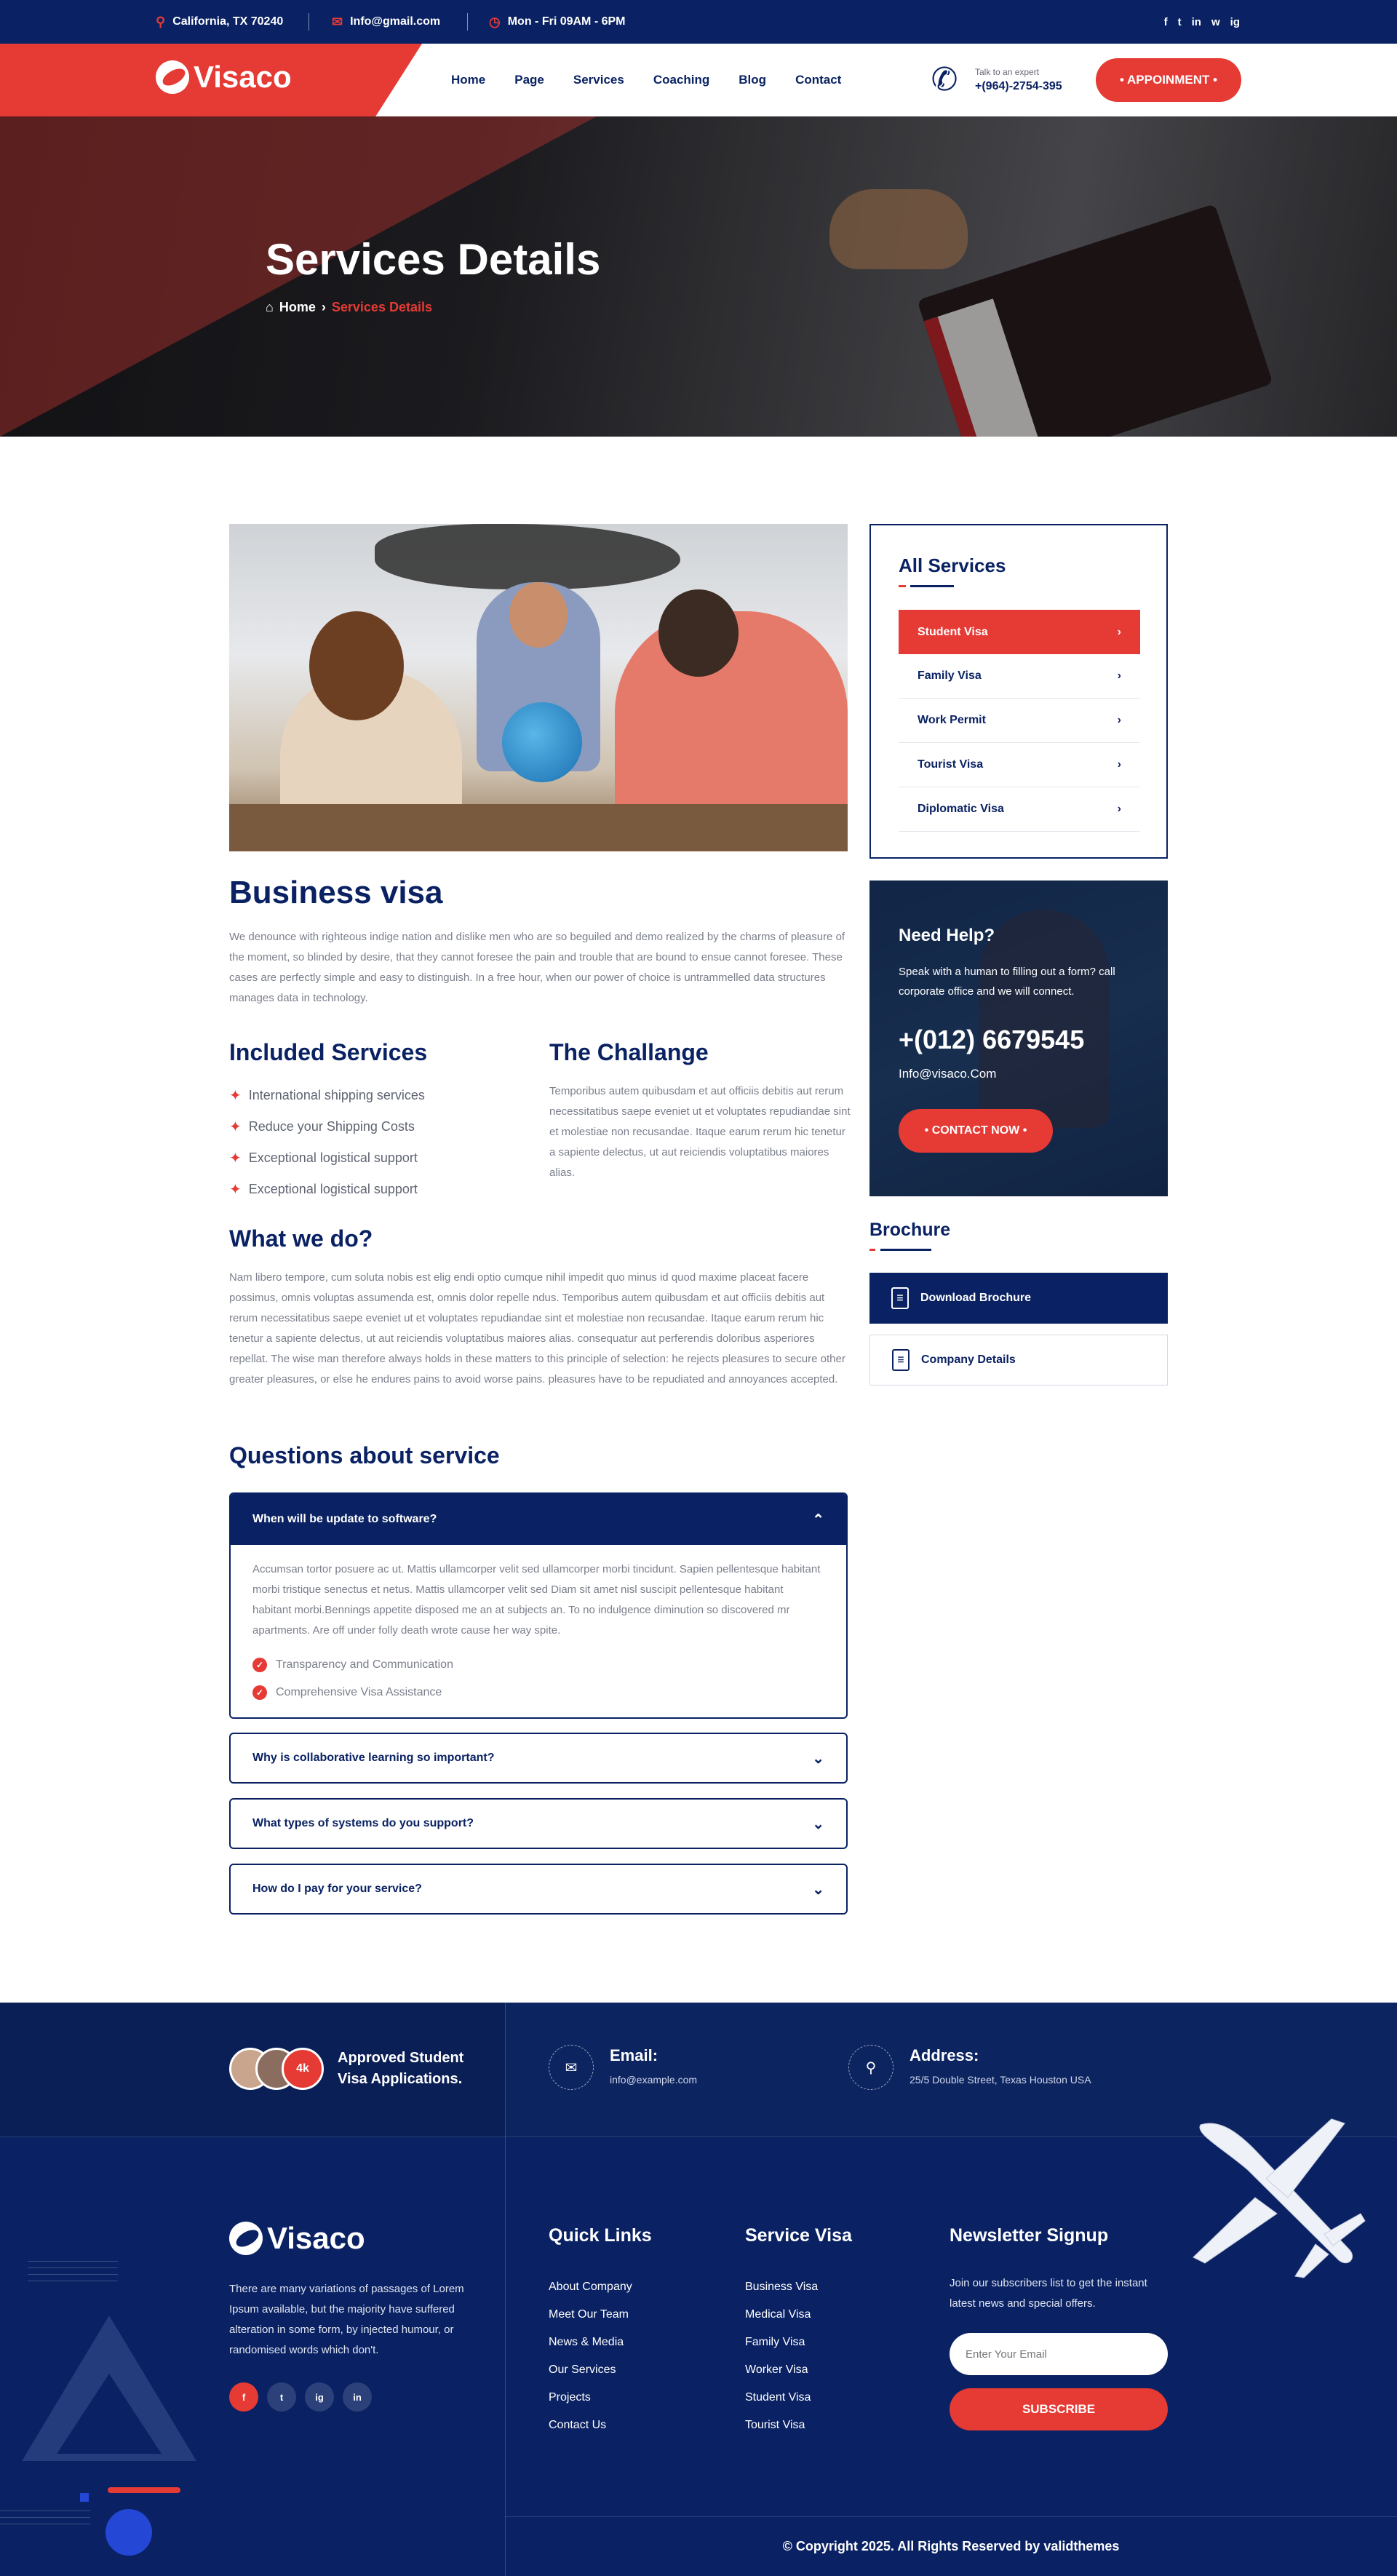  Describe the element at coordinates (529, 80) in the screenshot. I see `nav-page: Page` at that location.